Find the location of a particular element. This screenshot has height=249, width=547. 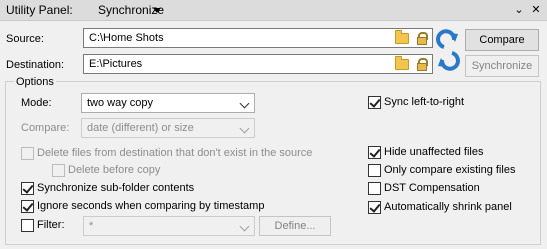

hide-unaffected-label: Hide unaffected files is located at coordinates (434, 152).